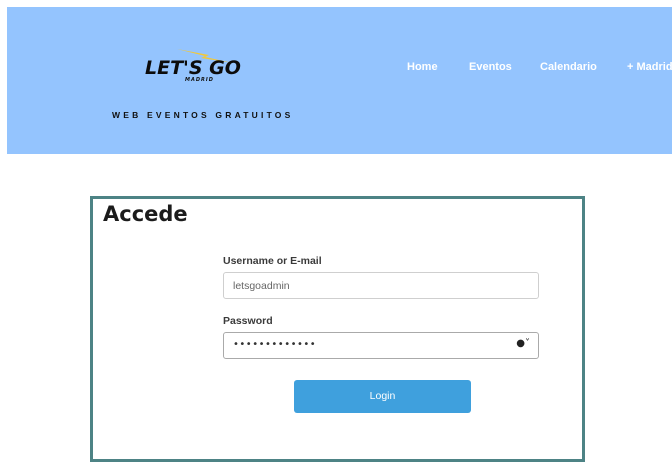 The height and width of the screenshot is (462, 672). I want to click on nav-item-mas-madrid: + Madrid, so click(649, 67).